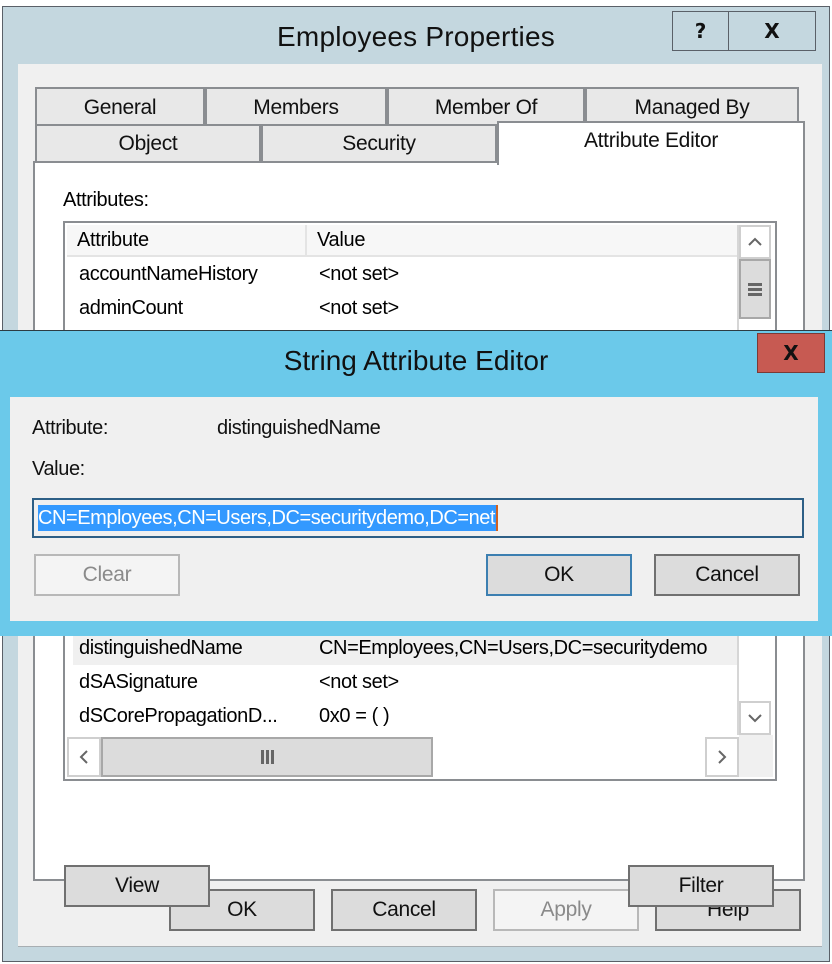  I want to click on value-label: Value:, so click(58, 469).